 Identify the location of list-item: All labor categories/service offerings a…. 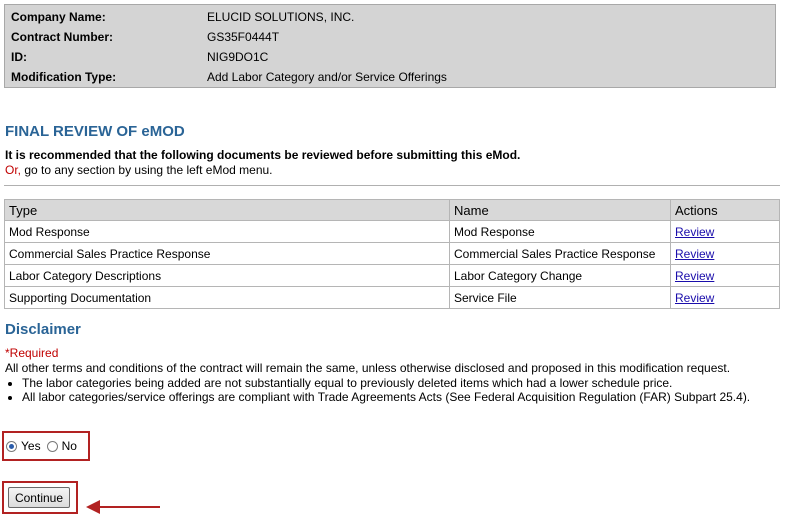
(386, 397).